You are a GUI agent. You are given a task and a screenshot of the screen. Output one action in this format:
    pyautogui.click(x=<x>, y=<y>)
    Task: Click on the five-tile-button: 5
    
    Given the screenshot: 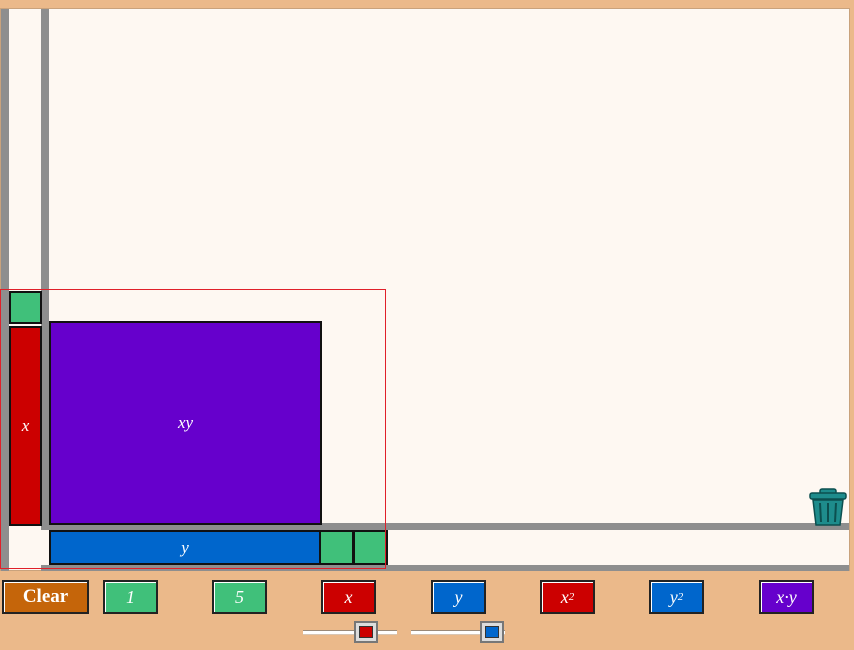 What is the action you would take?
    pyautogui.click(x=239, y=597)
    